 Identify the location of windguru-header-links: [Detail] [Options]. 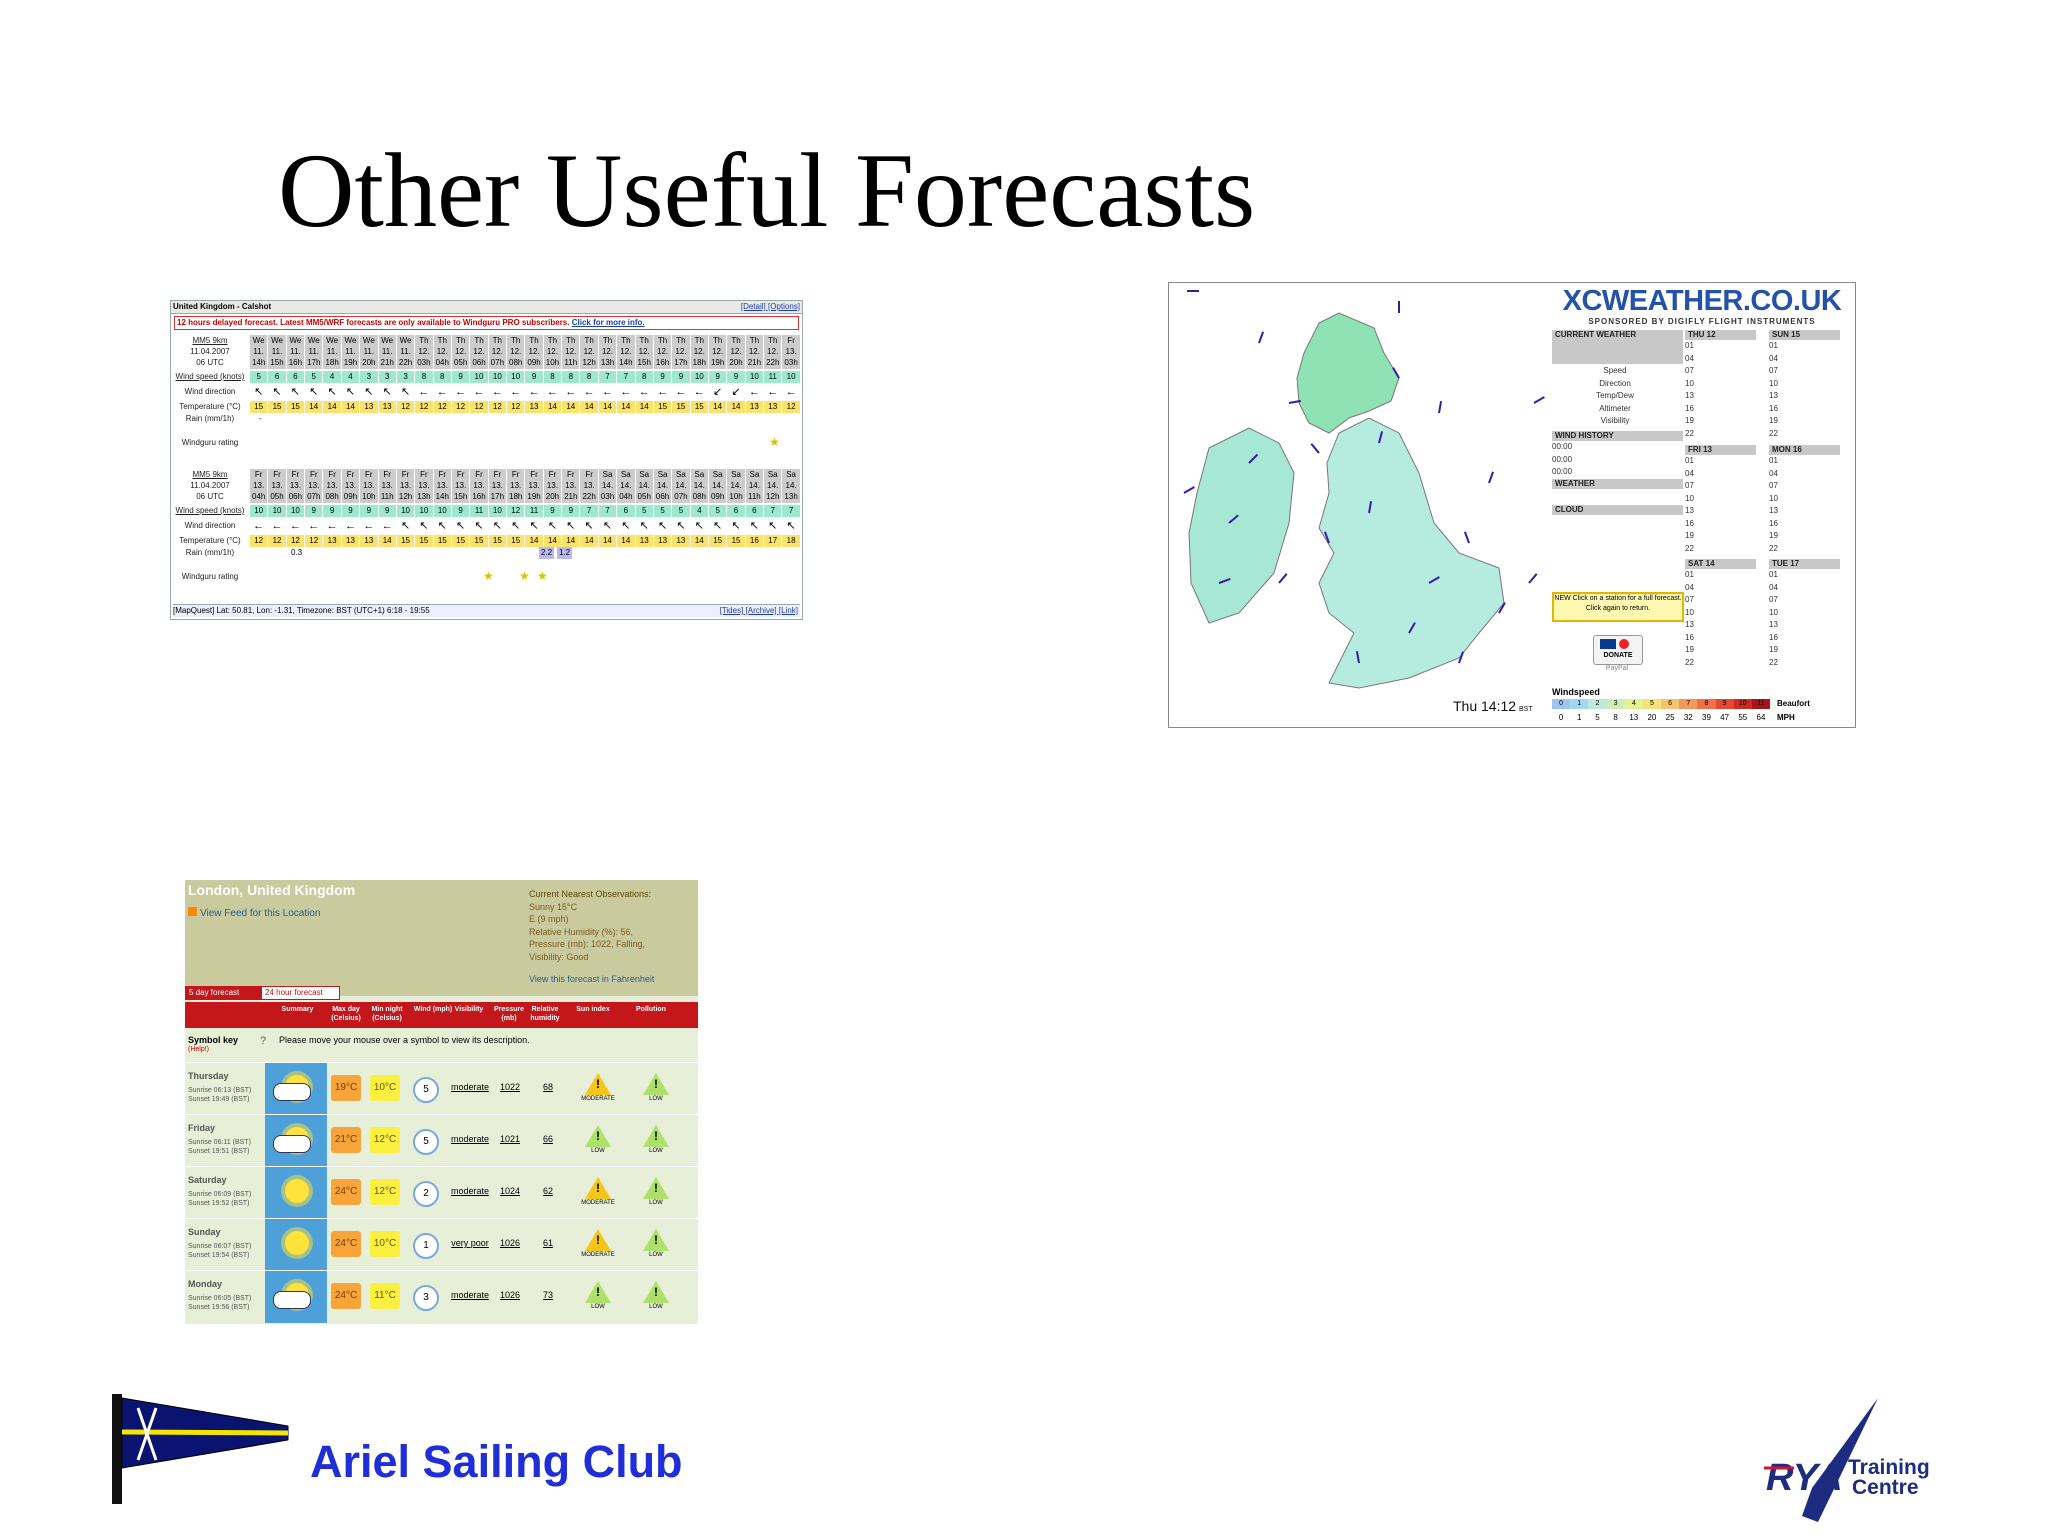
(770, 306).